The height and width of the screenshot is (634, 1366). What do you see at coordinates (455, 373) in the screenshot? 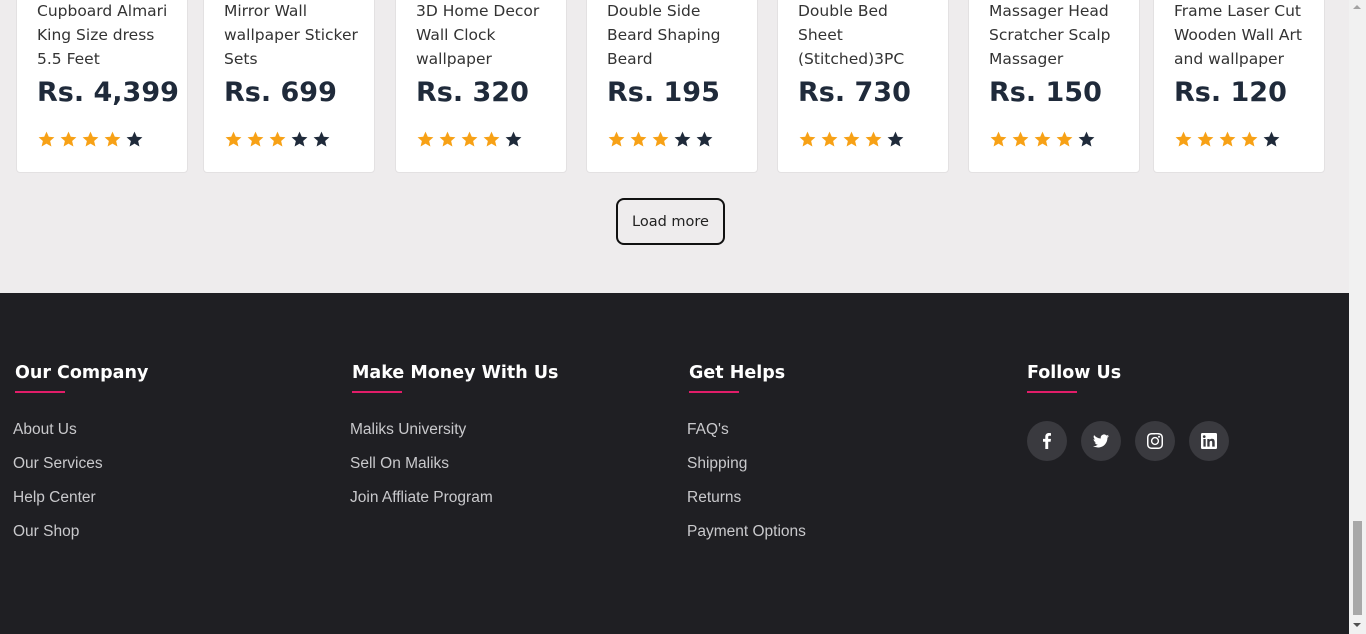
I see `footer-heading: Make Money With Us` at bounding box center [455, 373].